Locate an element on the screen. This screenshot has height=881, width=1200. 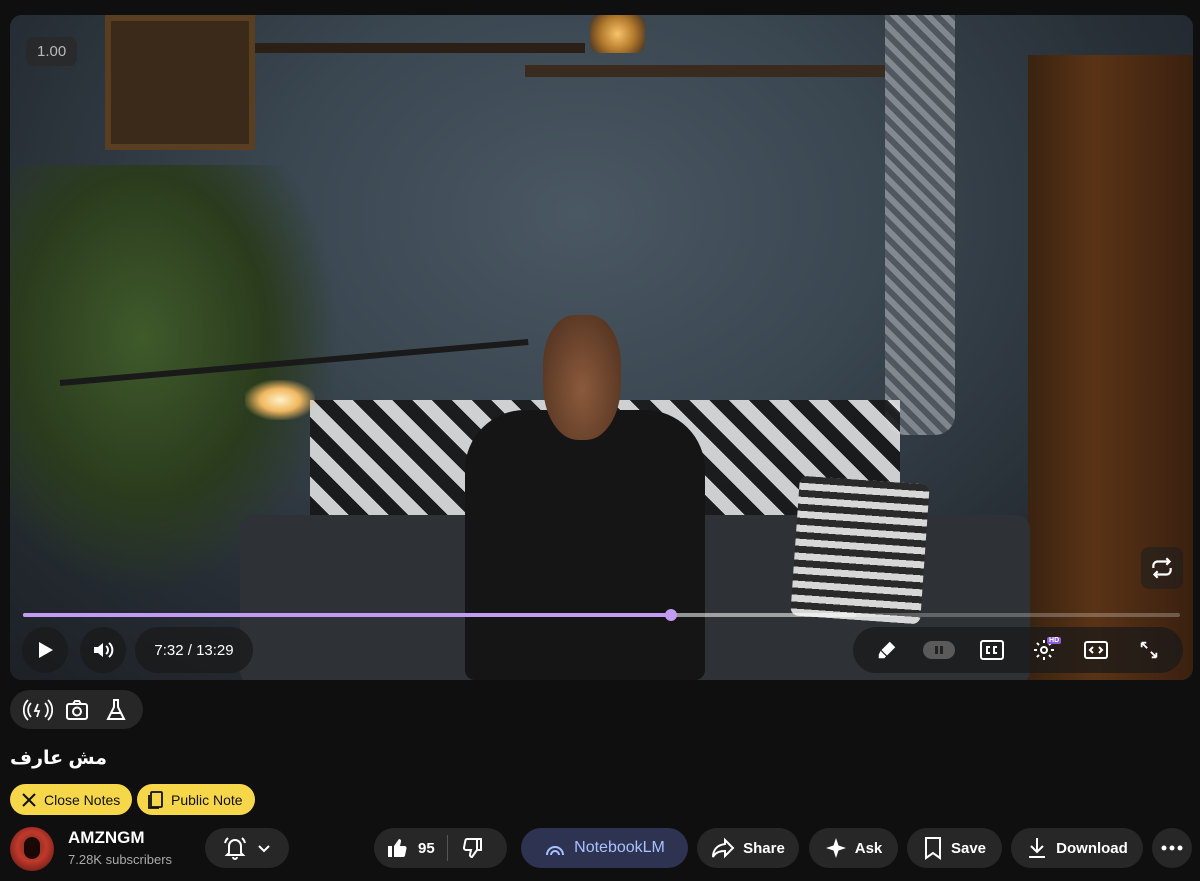
captions-button is located at coordinates (992, 650).